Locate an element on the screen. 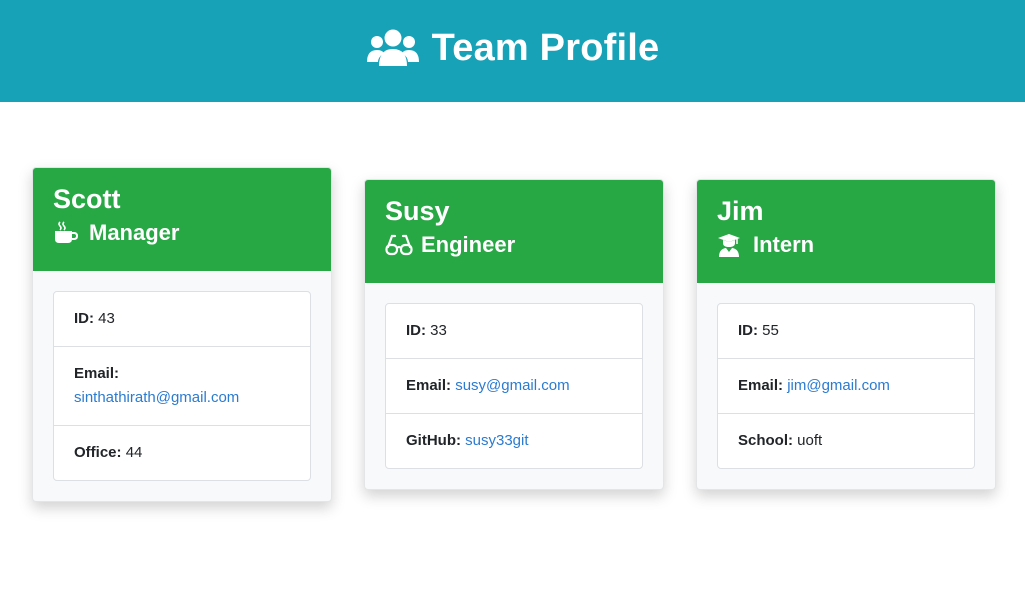 Image resolution: width=1025 pixels, height=604 pixels. id-row: ID: 55 is located at coordinates (846, 331).